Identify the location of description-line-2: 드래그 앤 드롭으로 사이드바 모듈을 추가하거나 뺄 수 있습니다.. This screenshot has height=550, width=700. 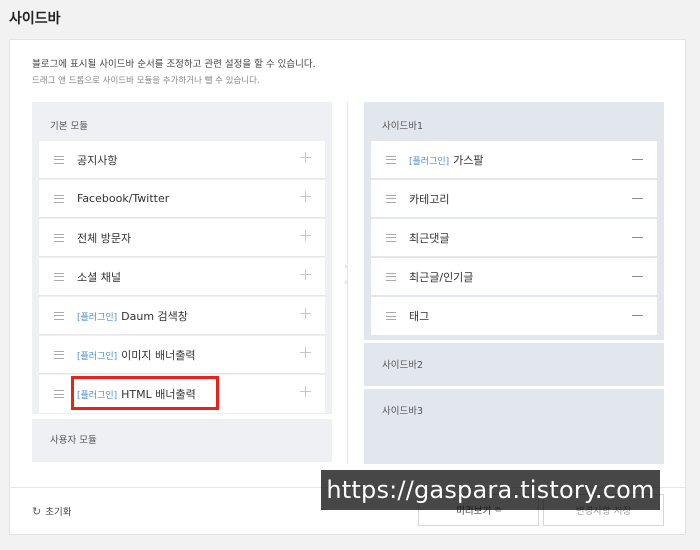
(146, 81).